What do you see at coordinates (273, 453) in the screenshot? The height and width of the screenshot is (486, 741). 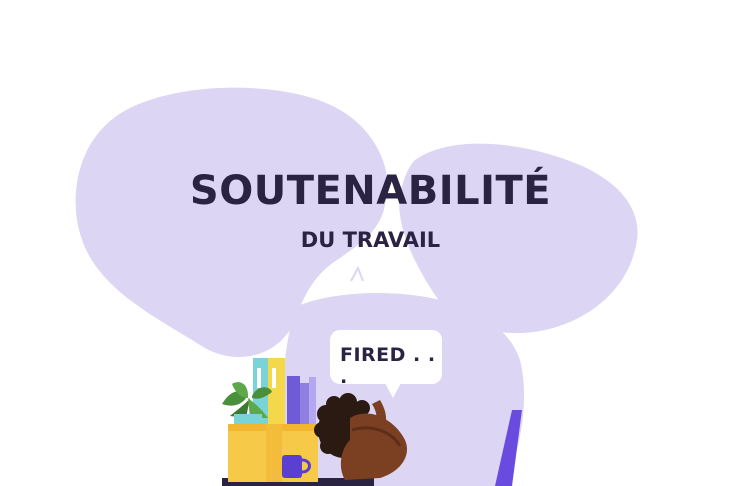 I see `box-icon` at bounding box center [273, 453].